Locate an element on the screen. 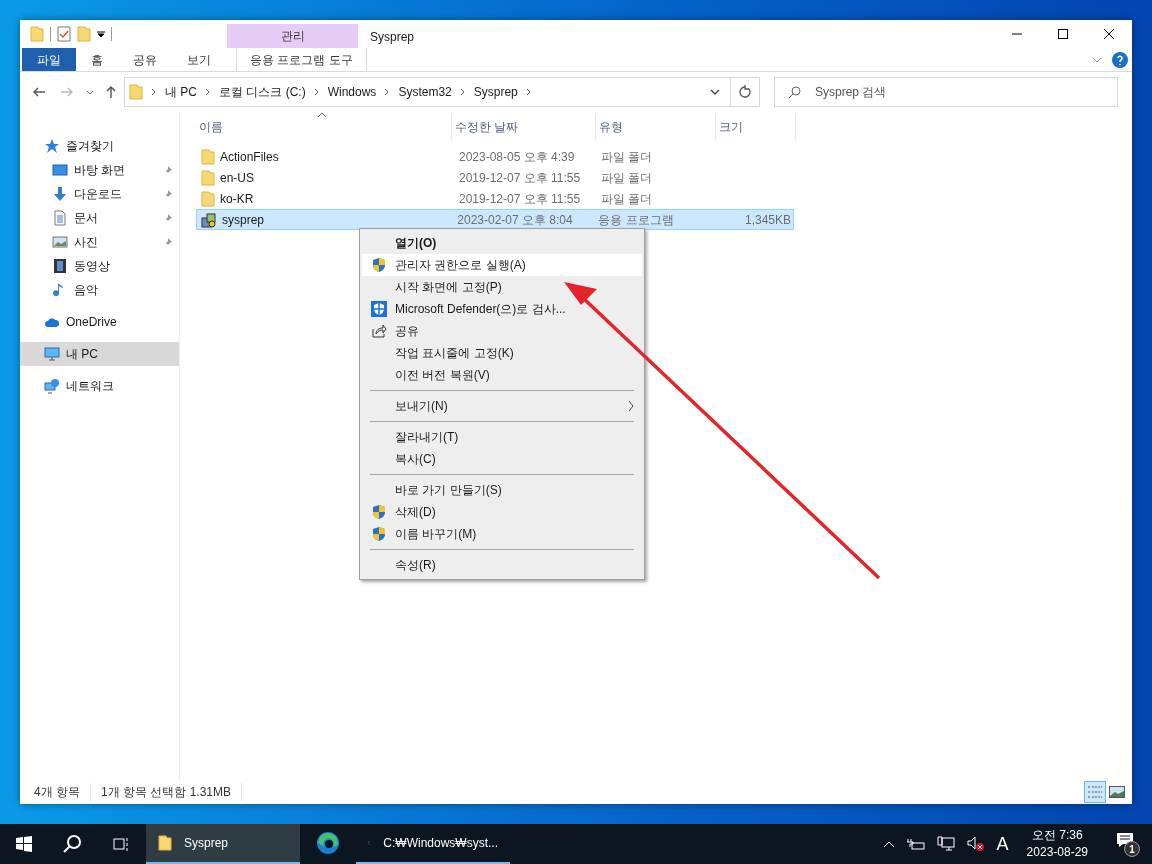  help-icon is located at coordinates (1120, 59).